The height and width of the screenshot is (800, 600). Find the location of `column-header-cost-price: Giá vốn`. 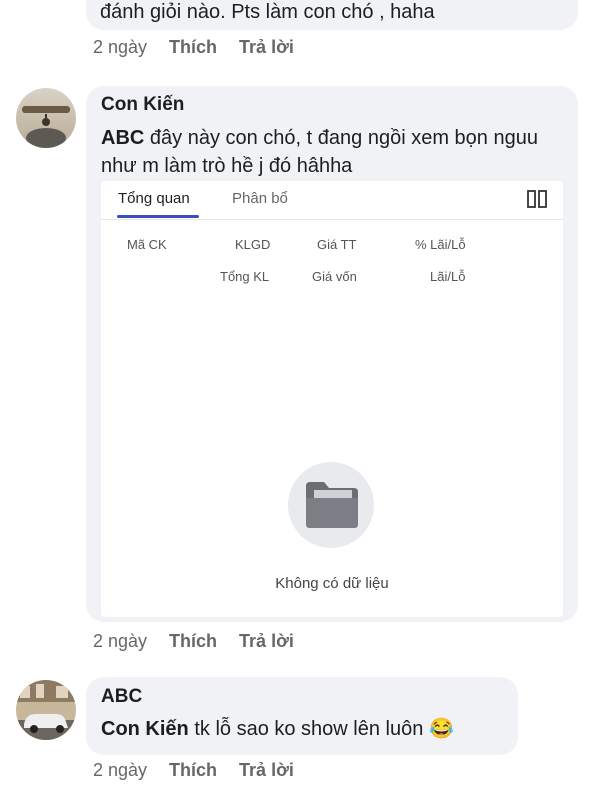

column-header-cost-price: Giá vốn is located at coordinates (334, 276).